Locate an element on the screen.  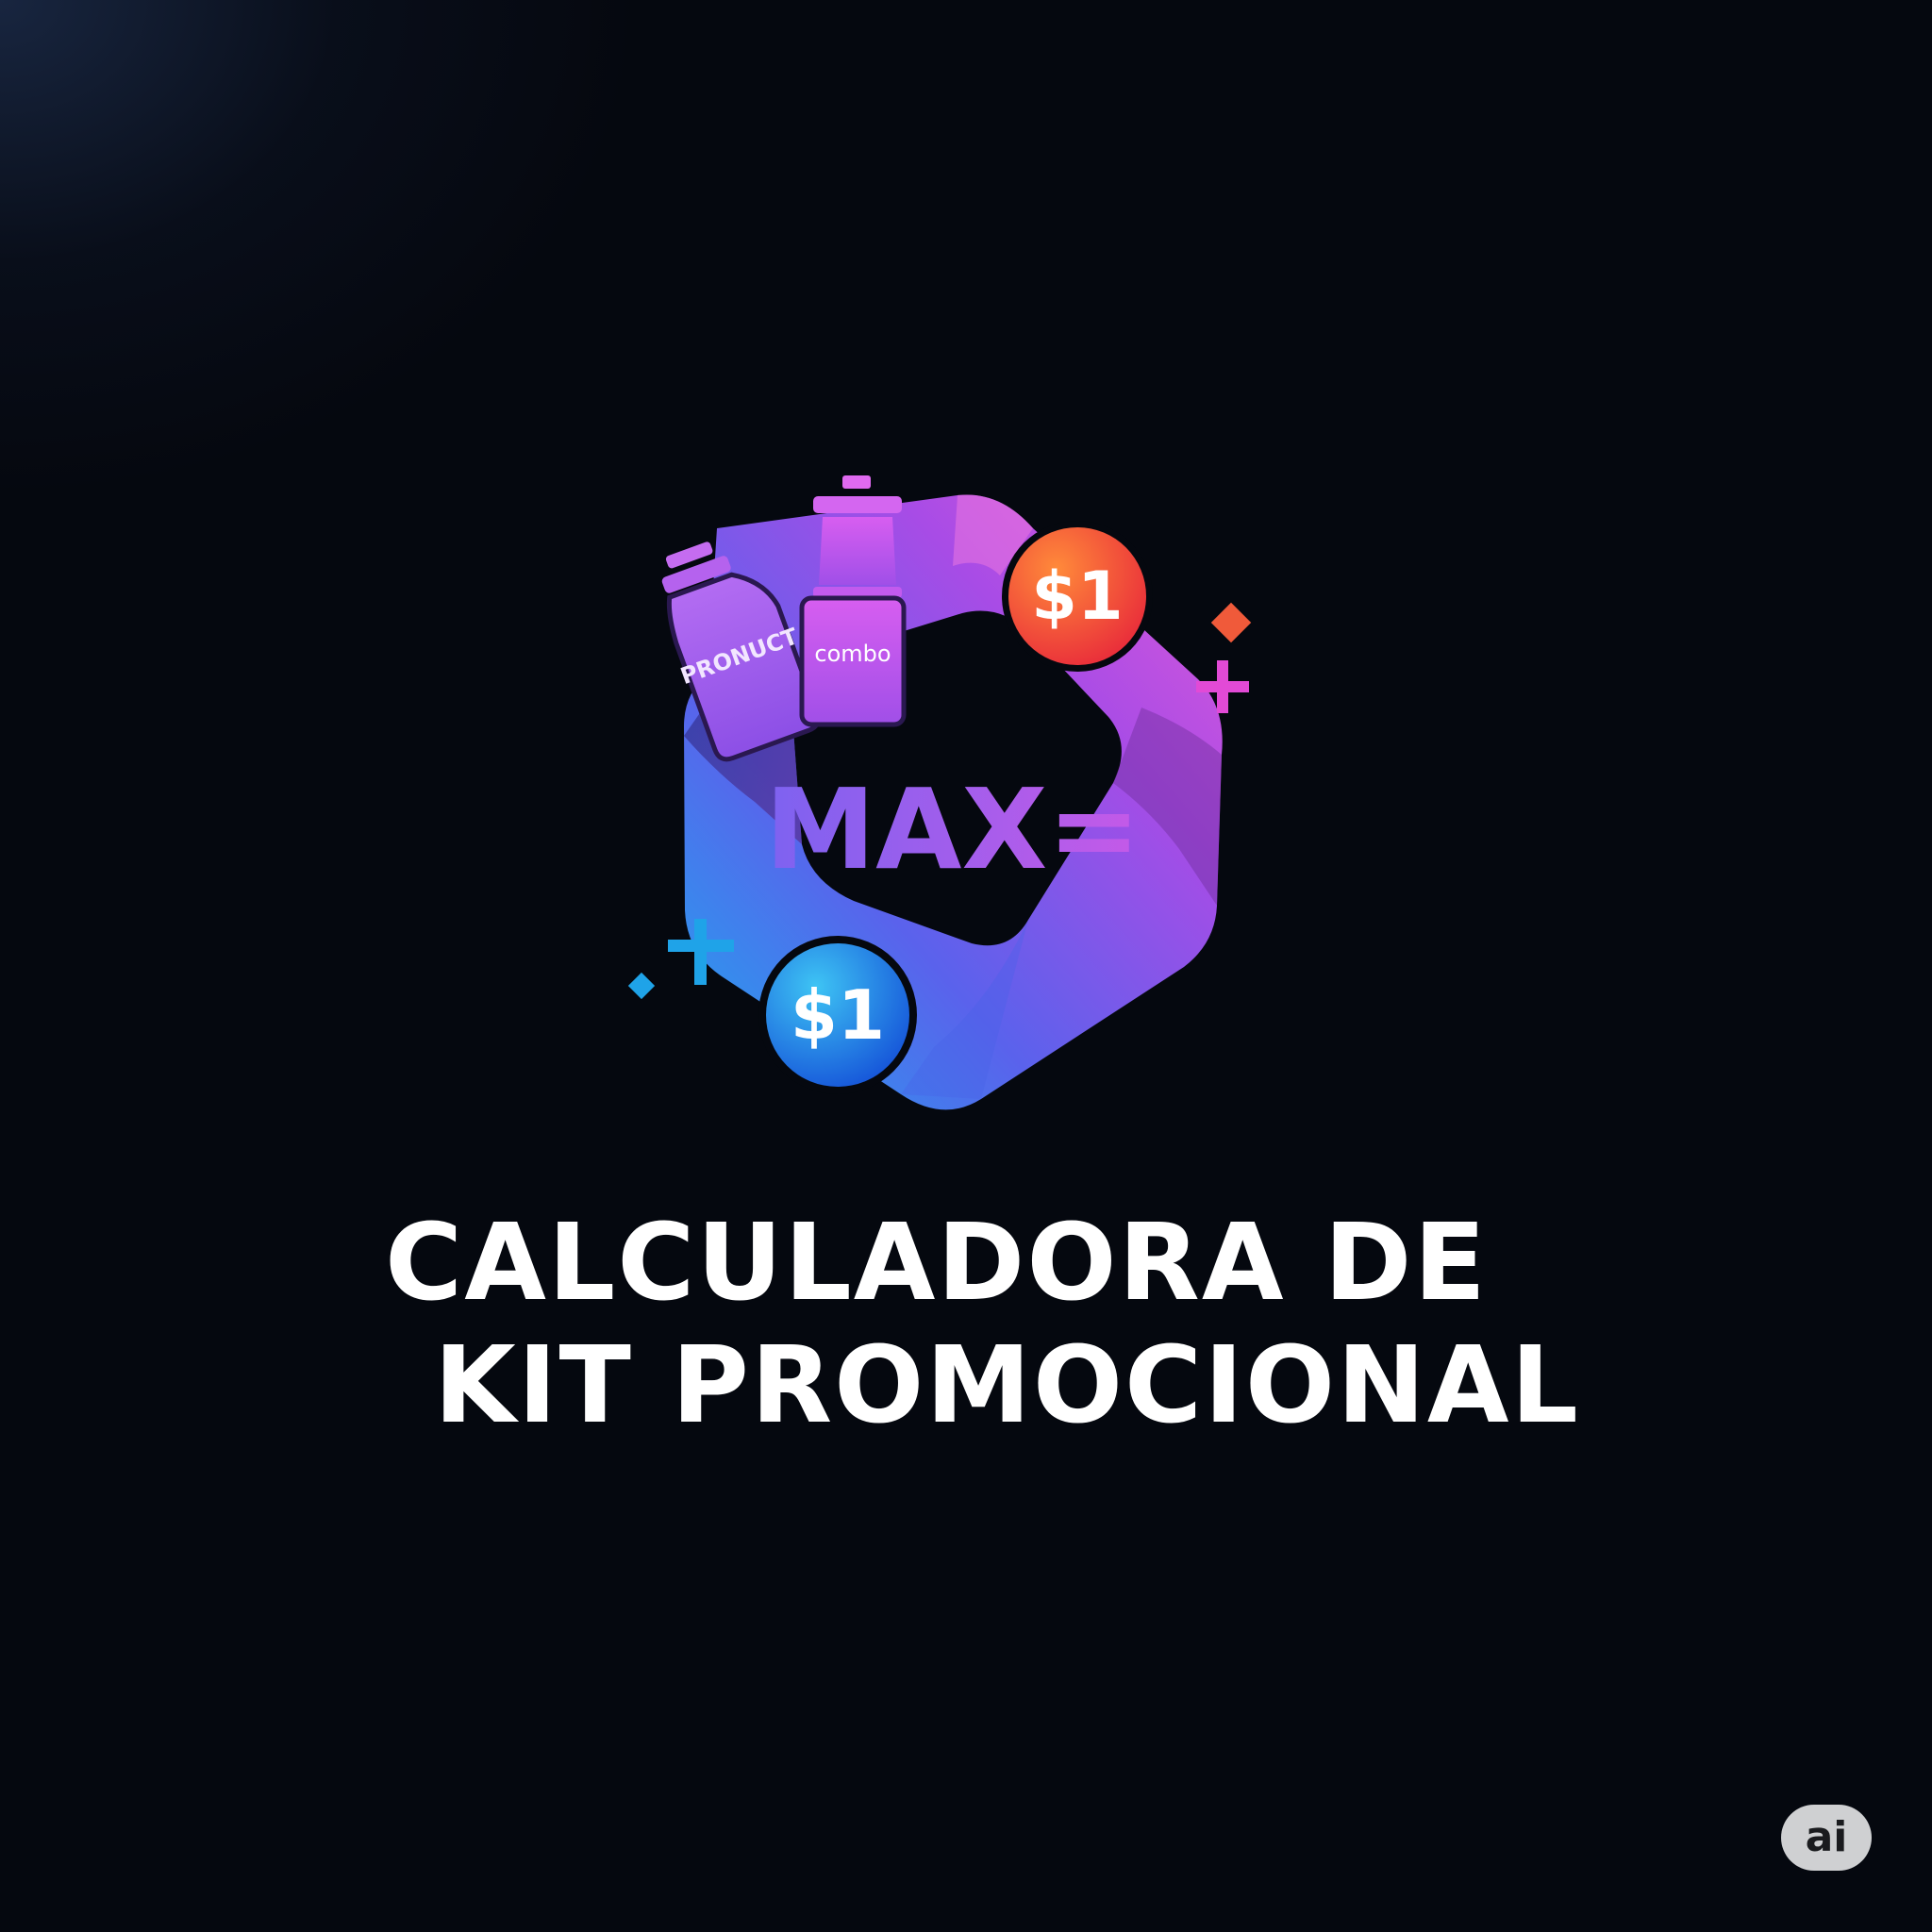
jar-label: combo is located at coordinates (853, 654).